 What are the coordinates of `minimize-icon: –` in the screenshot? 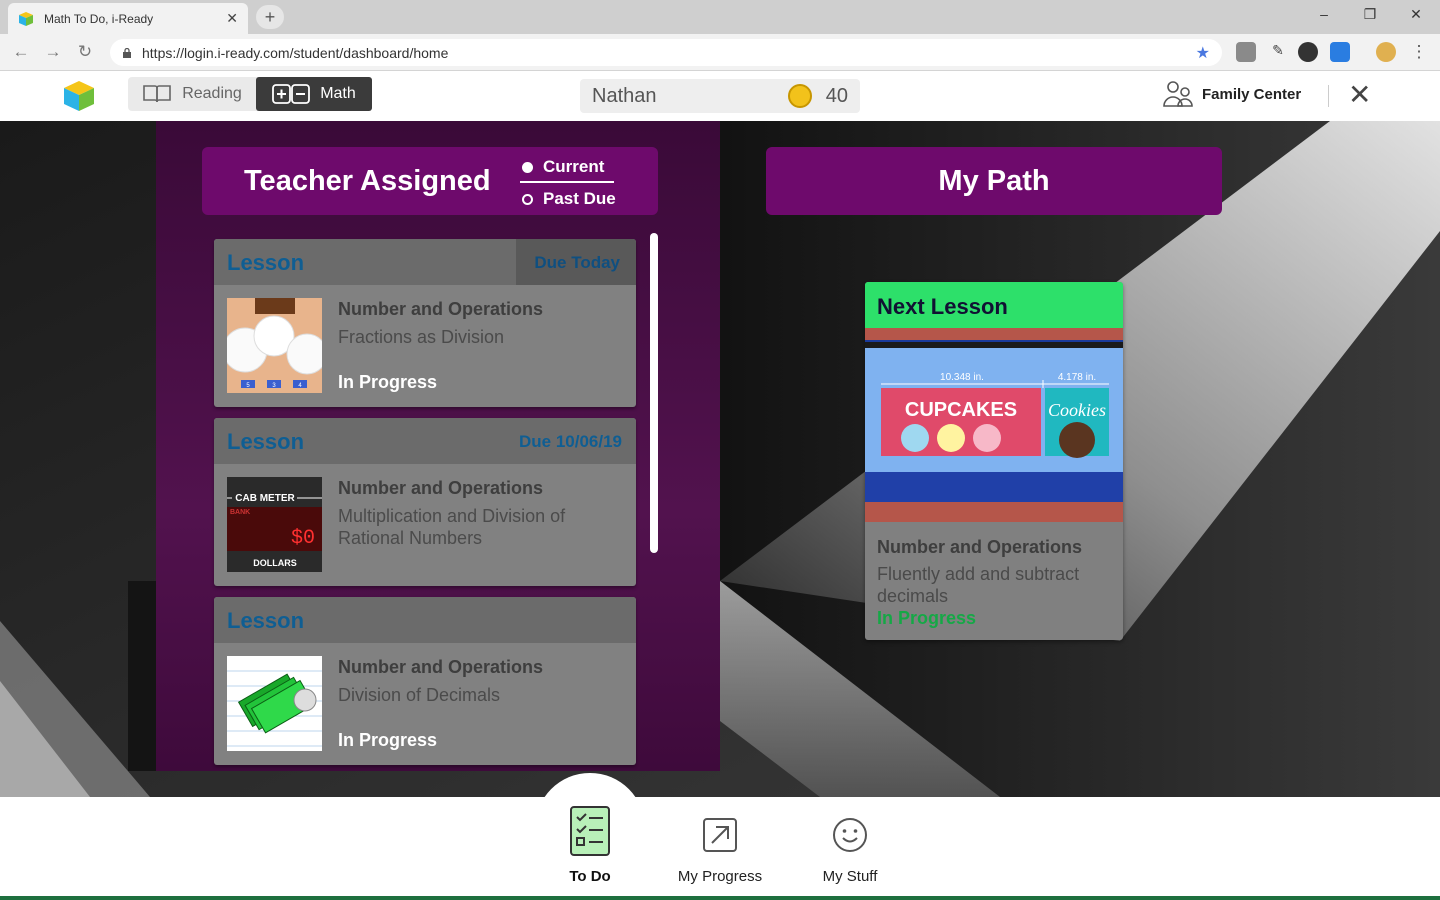 It's located at (1324, 14).